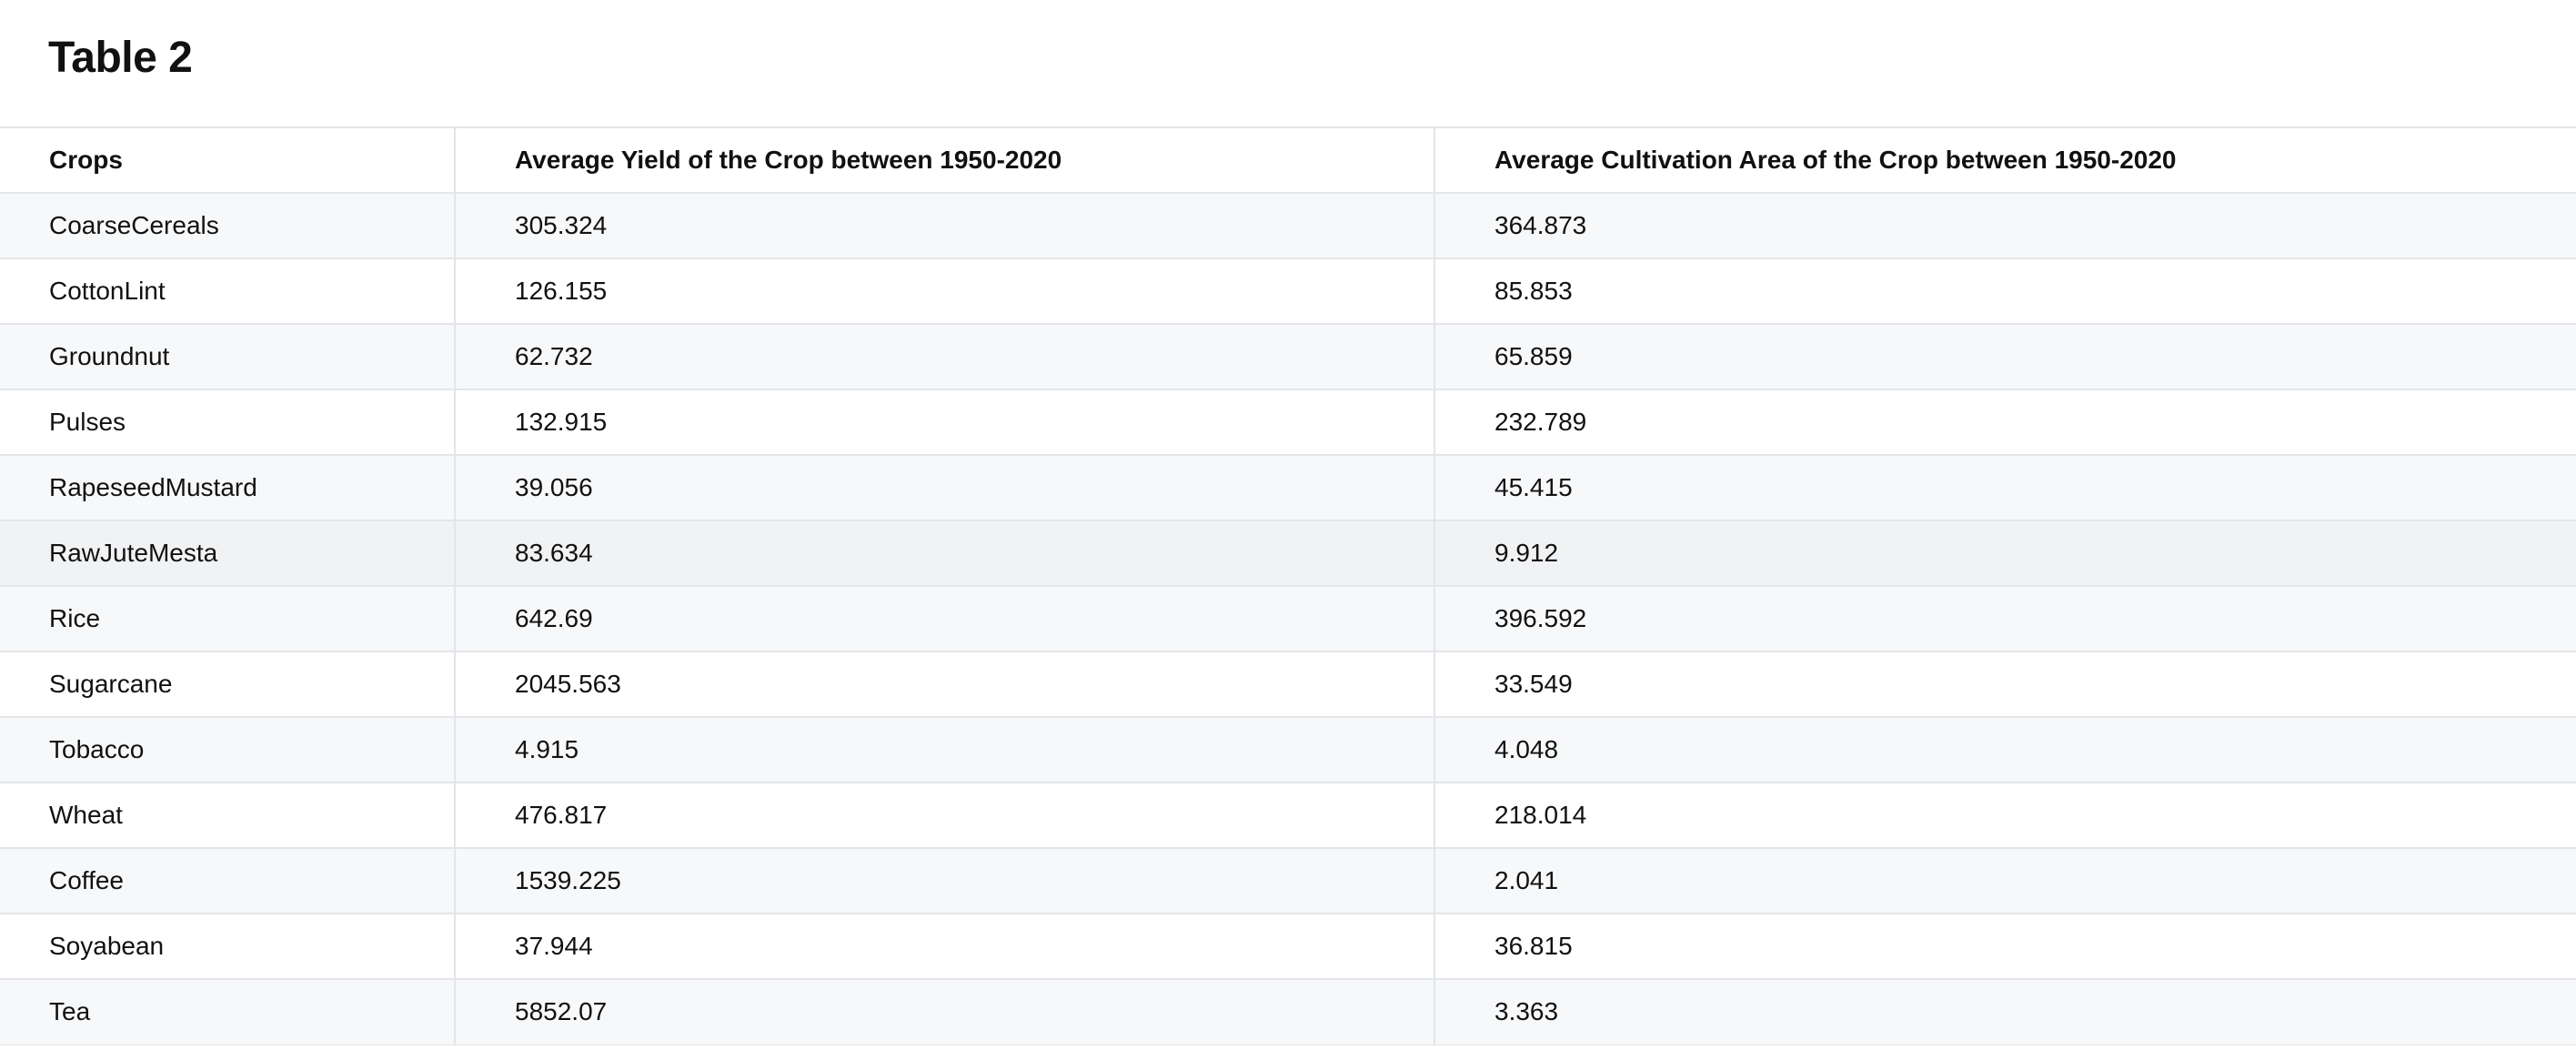 The image size is (2576, 1050). I want to click on cell-average-yield: 476.817, so click(944, 815).